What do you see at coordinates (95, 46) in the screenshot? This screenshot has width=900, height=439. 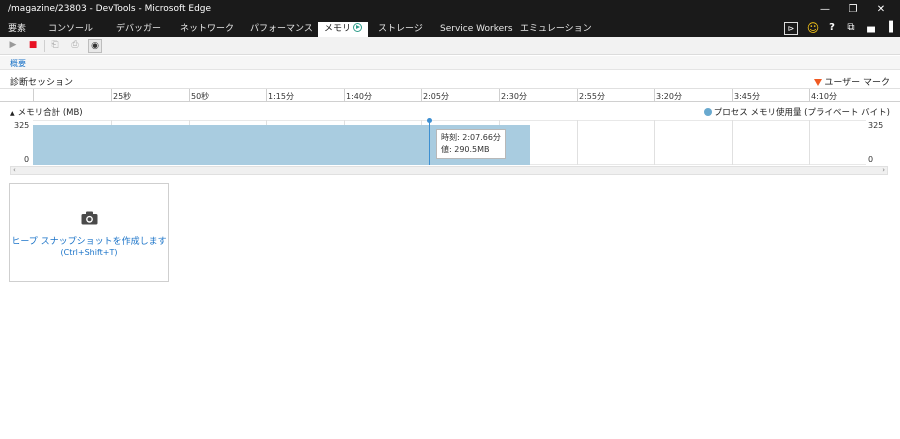 I see `take-snapshot-camera-icon: ◉` at bounding box center [95, 46].